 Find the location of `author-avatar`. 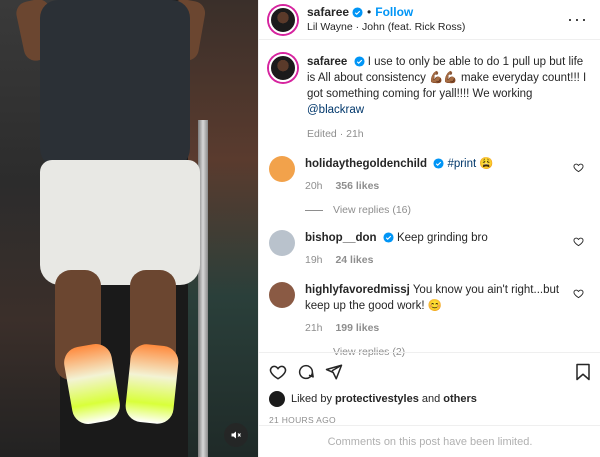

author-avatar is located at coordinates (283, 19).